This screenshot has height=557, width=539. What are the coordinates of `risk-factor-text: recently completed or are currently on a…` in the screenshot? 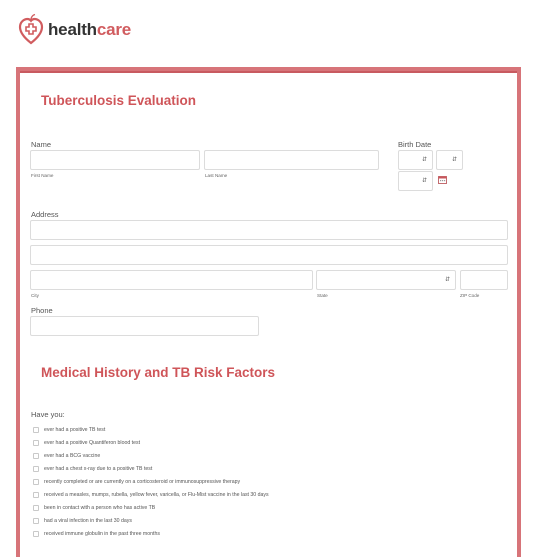 It's located at (142, 482).